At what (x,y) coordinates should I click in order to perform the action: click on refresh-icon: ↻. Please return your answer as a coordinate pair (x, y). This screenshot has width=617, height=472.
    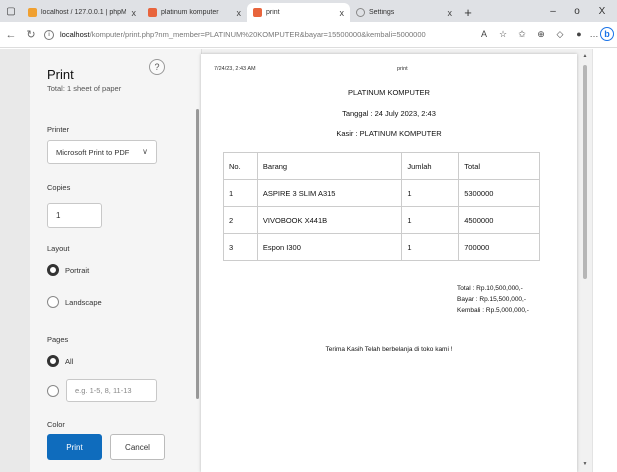
    Looking at the image, I should click on (31, 35).